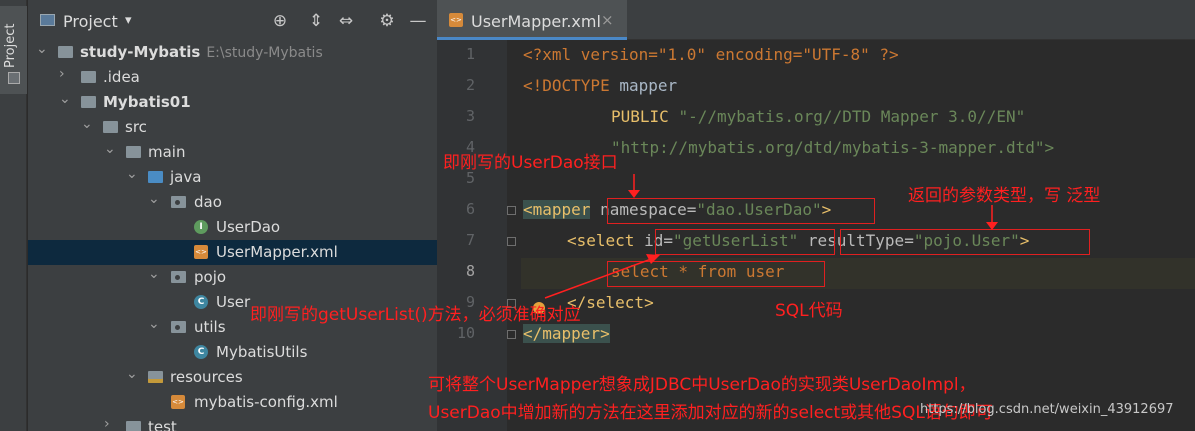 This screenshot has height=431, width=1195. I want to click on line-number: 6, so click(470, 209).